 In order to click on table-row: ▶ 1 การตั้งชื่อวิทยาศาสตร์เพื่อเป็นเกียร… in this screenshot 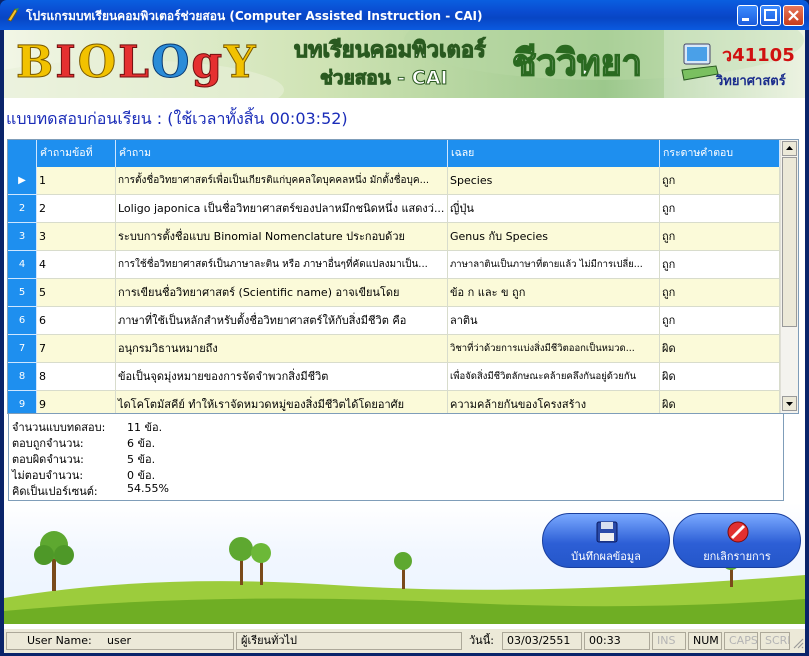, I will do `click(394, 181)`.